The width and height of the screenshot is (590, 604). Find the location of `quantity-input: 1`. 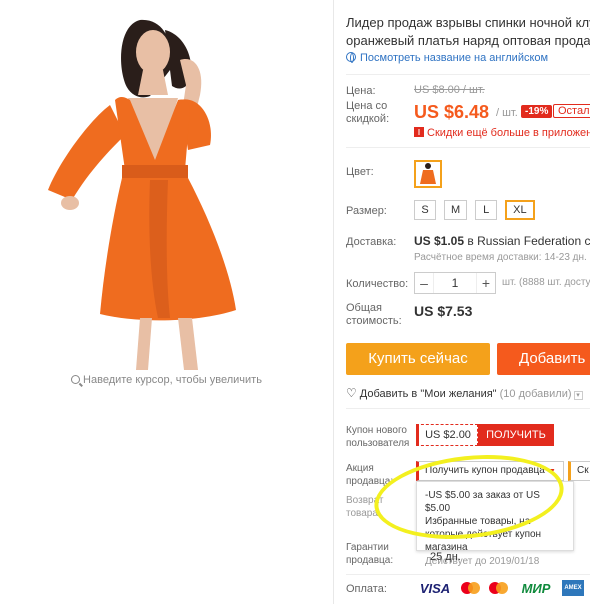

quantity-input: 1 is located at coordinates (455, 283).